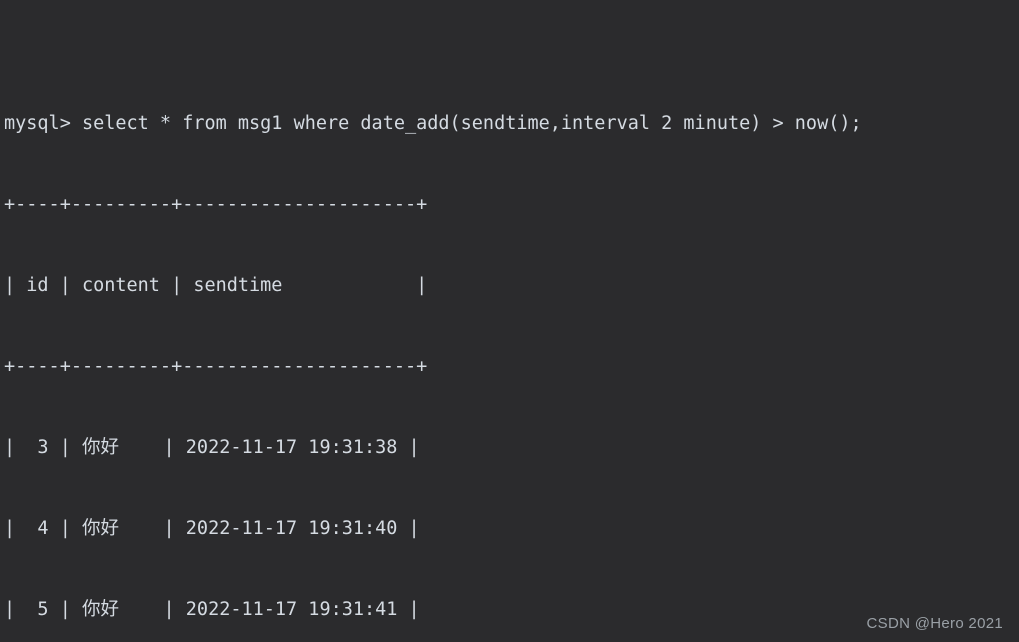  I want to click on table-row: | 4 | 你好 | 2022-11-17 19:31:40 |, so click(212, 528).